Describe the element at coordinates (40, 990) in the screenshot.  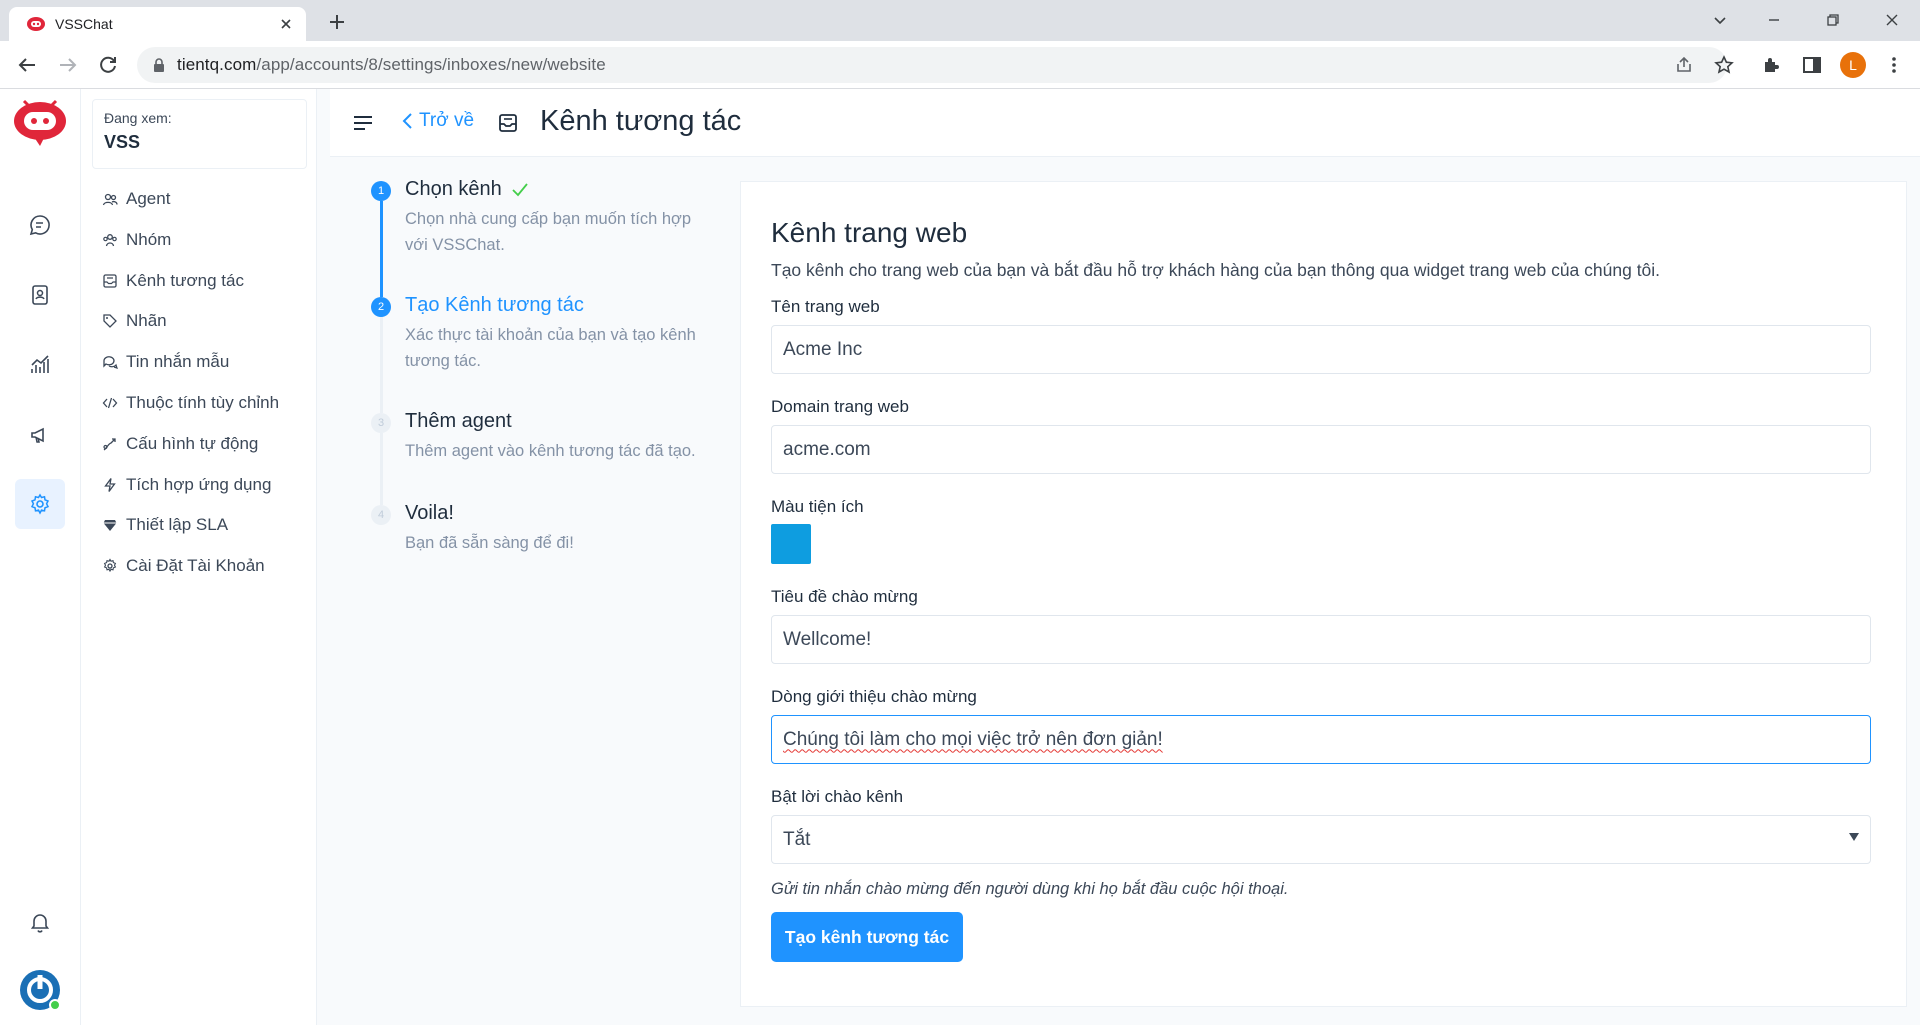
I see `user-avatar` at that location.